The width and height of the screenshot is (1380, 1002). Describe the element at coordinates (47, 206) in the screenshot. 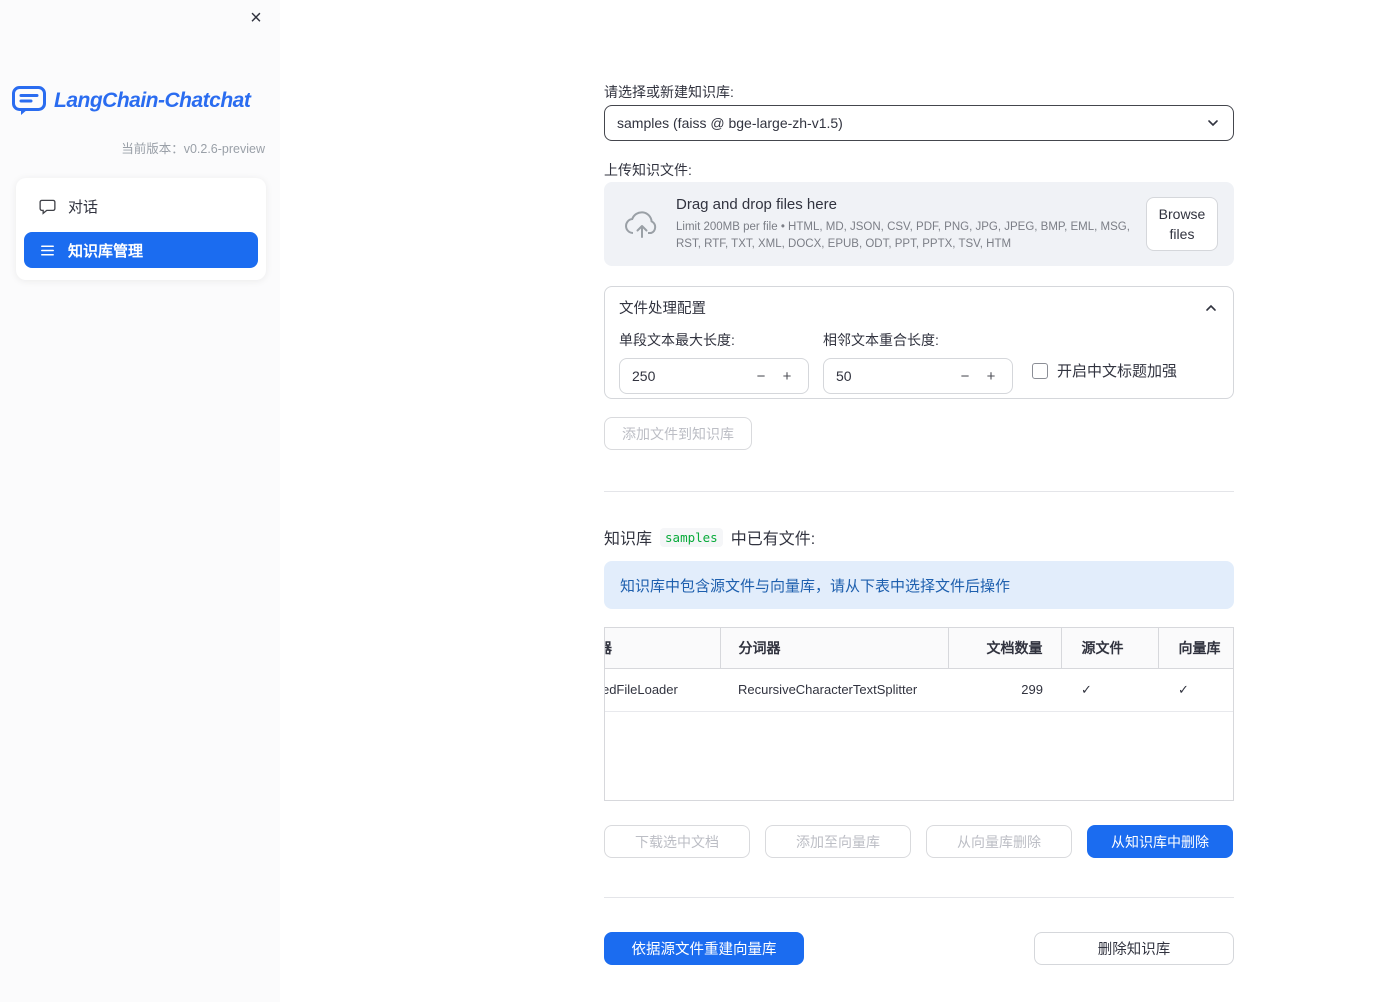

I see `chat-bubble-icon` at that location.